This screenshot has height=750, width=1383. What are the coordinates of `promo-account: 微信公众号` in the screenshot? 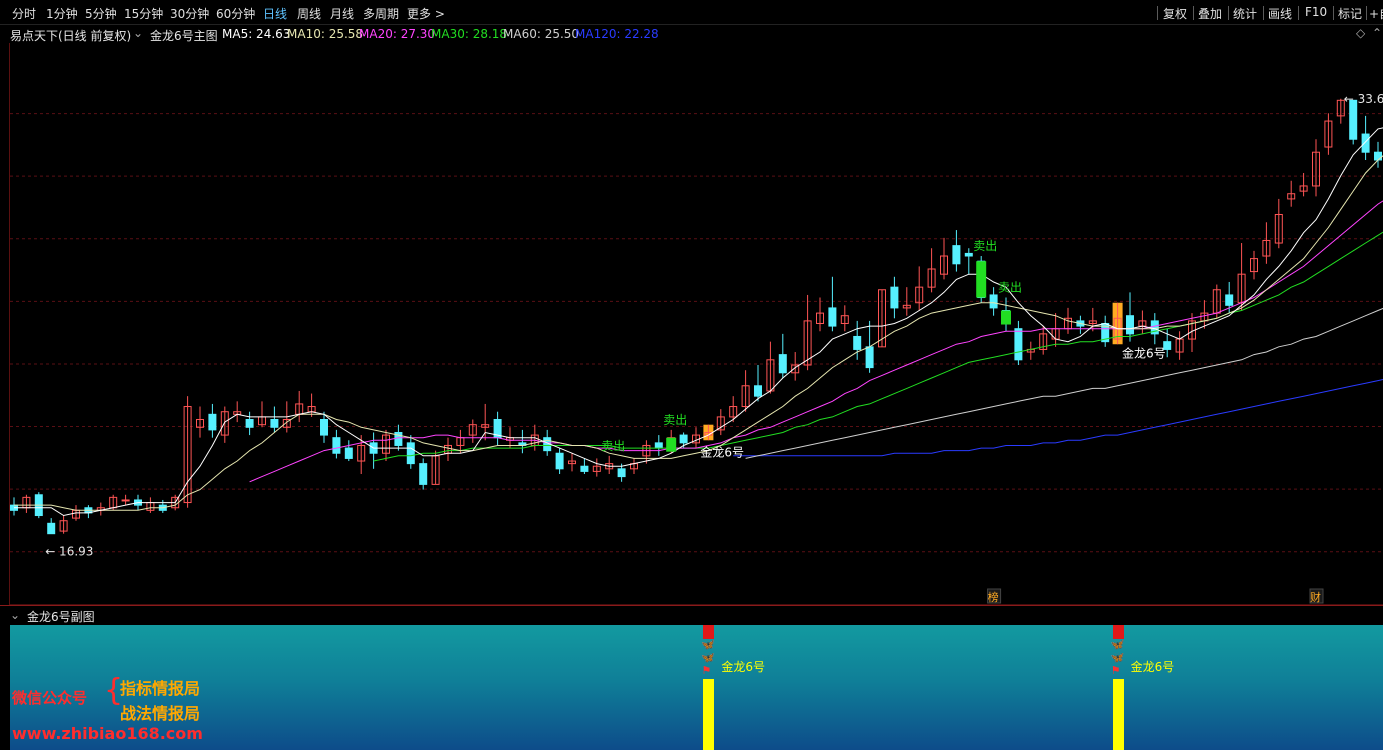 It's located at (50, 698).